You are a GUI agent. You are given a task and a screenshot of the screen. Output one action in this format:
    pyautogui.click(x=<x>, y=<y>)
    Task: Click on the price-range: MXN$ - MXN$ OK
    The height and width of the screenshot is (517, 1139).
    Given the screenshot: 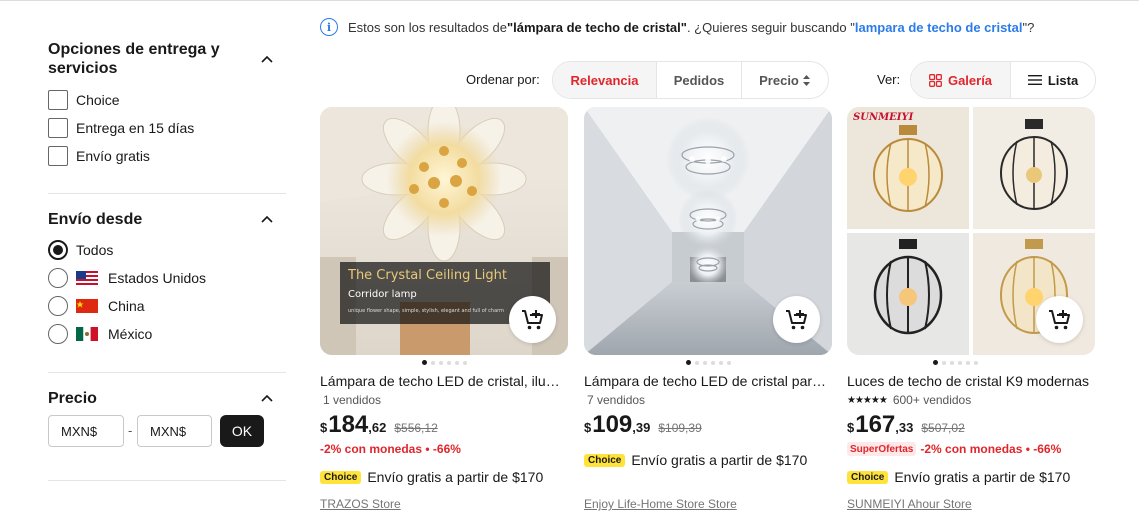 What is the action you would take?
    pyautogui.click(x=161, y=431)
    